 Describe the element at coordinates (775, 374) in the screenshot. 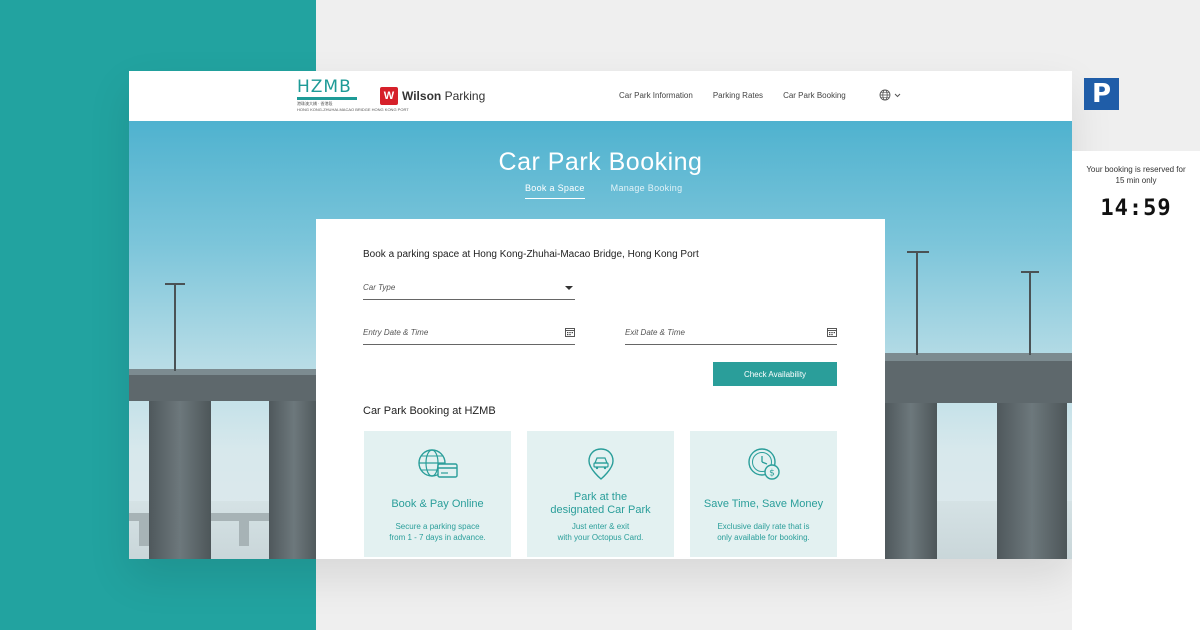

I see `check-availability-button: Check Availability` at that location.